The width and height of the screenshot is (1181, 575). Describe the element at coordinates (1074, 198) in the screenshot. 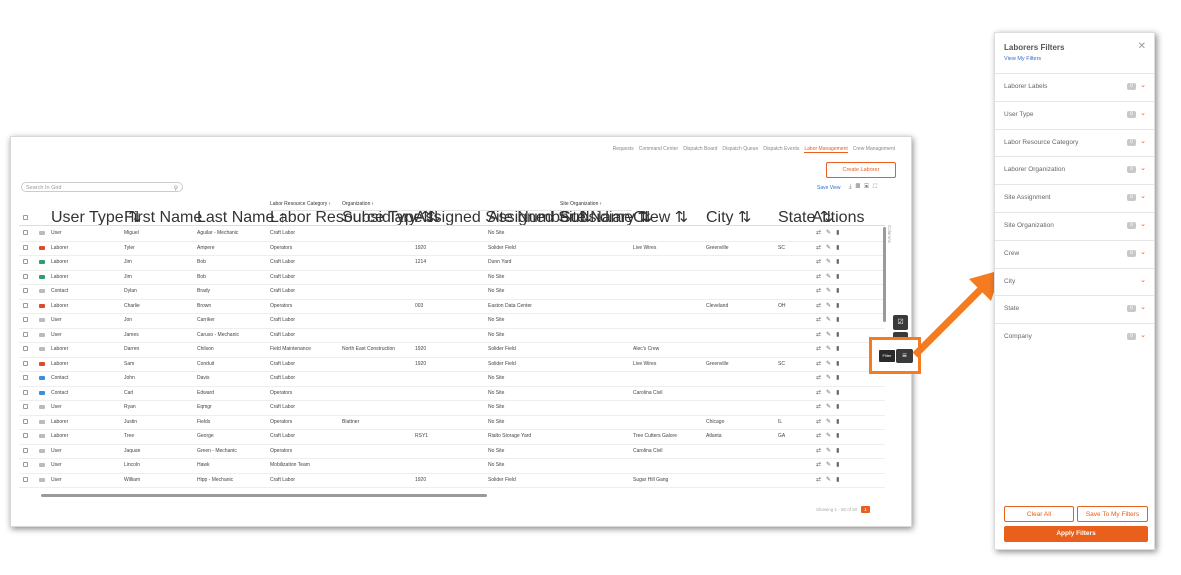

I see `filter-section: Site Assignment 0 ⌄` at that location.